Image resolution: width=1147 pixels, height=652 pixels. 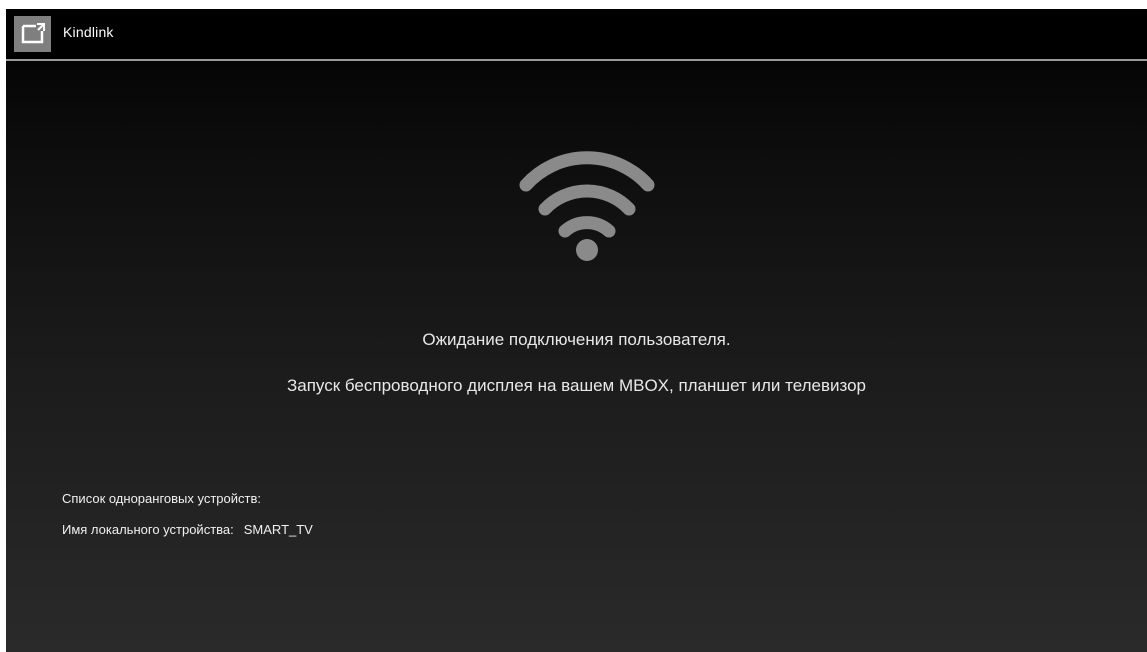 What do you see at coordinates (576, 339) in the screenshot?
I see `waiting-message: Ожидание подключения пользователя.` at bounding box center [576, 339].